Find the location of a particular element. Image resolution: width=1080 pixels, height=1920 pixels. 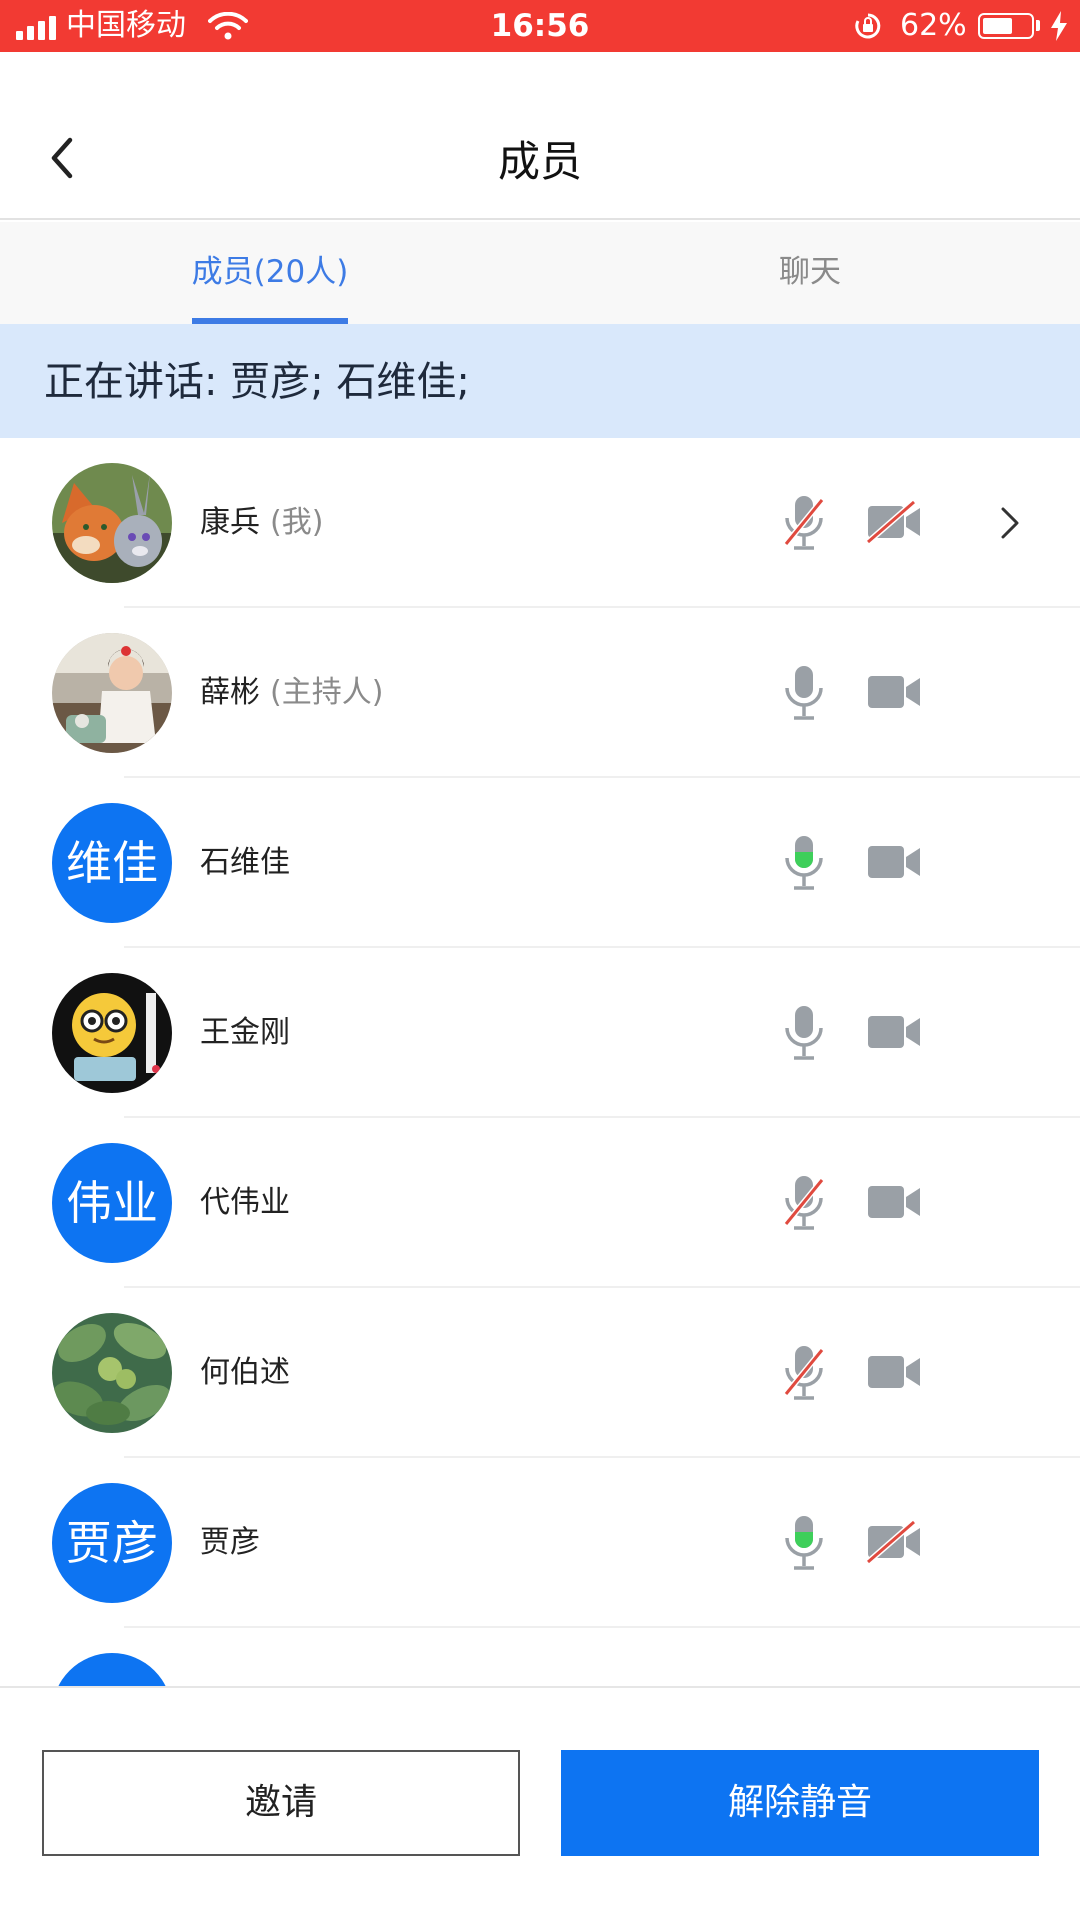

member-row: 王金刚 is located at coordinates (540, 1033).